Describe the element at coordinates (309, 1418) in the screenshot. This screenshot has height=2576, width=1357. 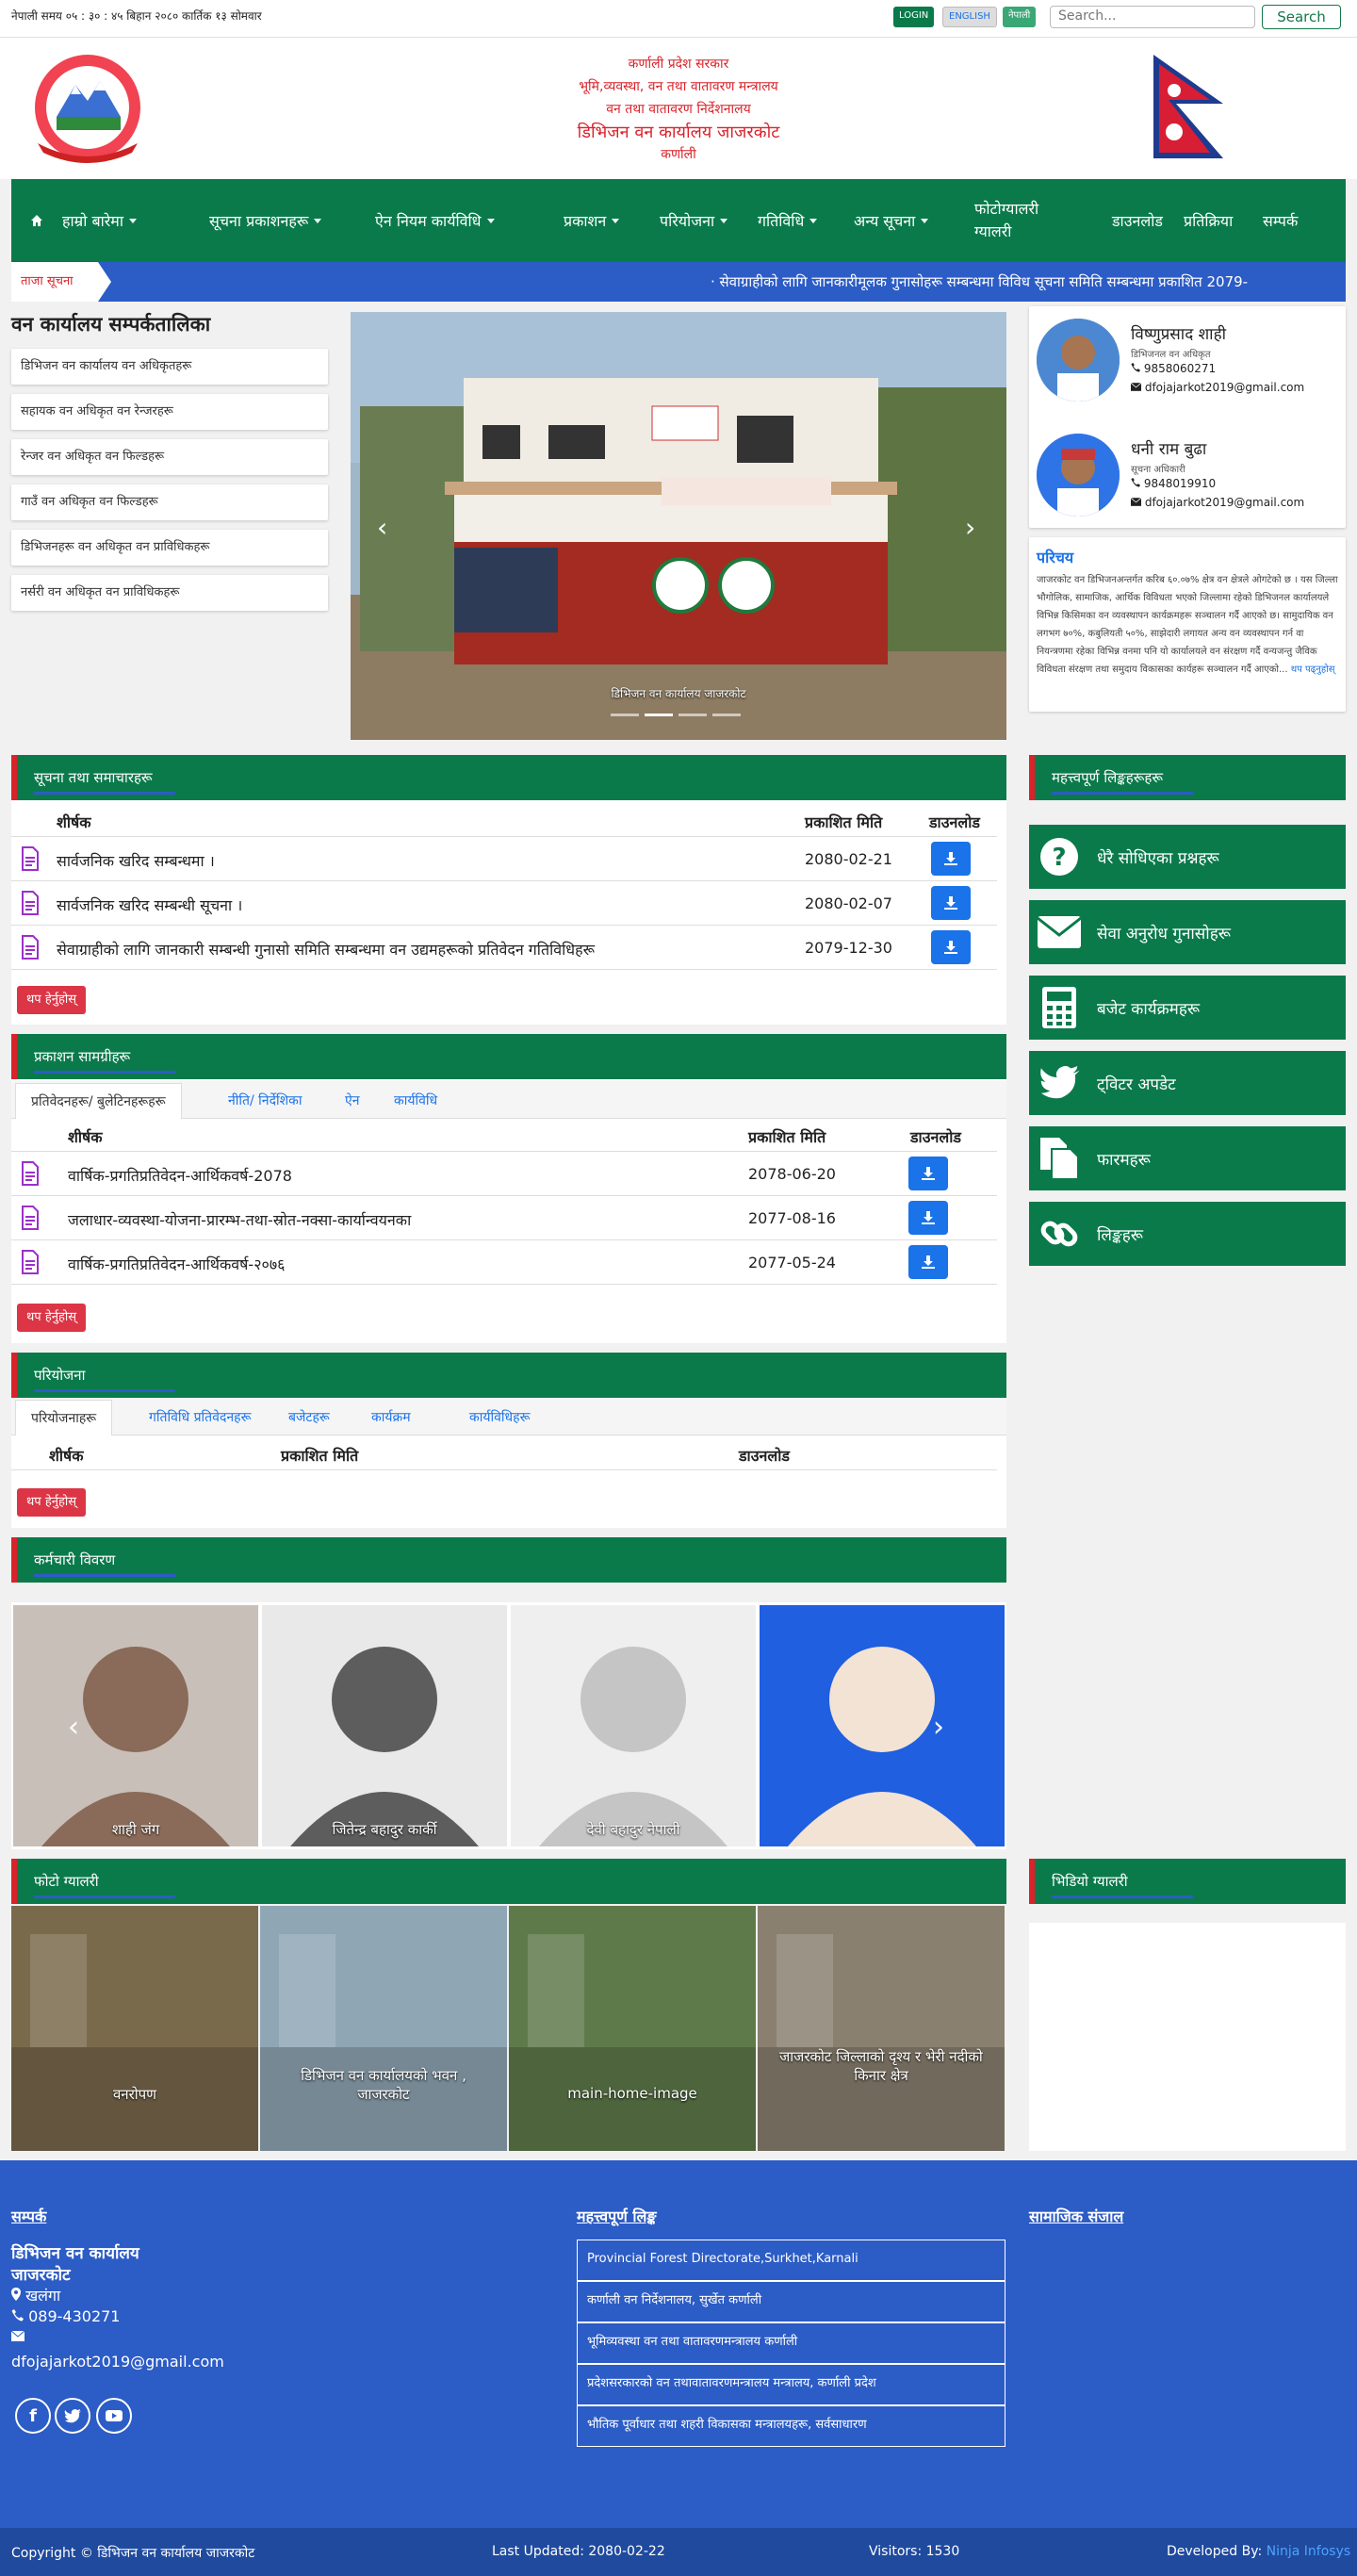
I see `tab-budgets: बजेटहरू` at that location.